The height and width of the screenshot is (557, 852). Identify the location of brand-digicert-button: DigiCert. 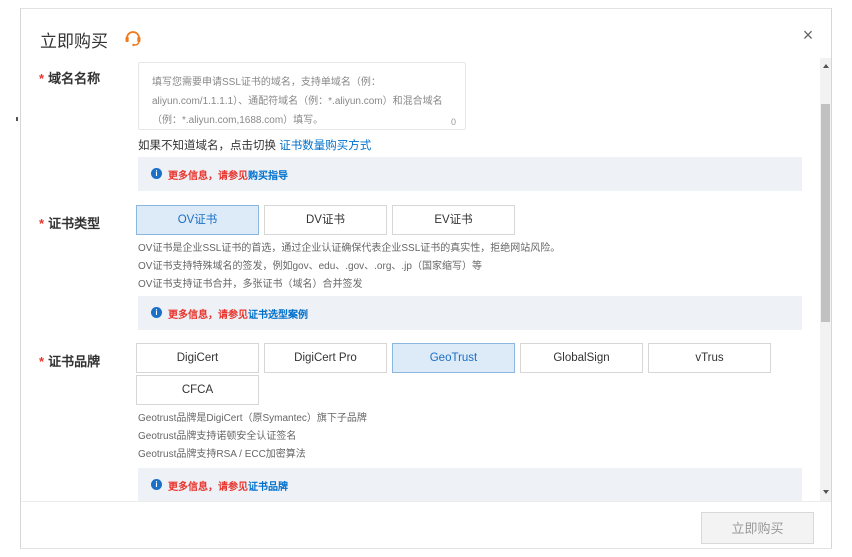
(197, 358).